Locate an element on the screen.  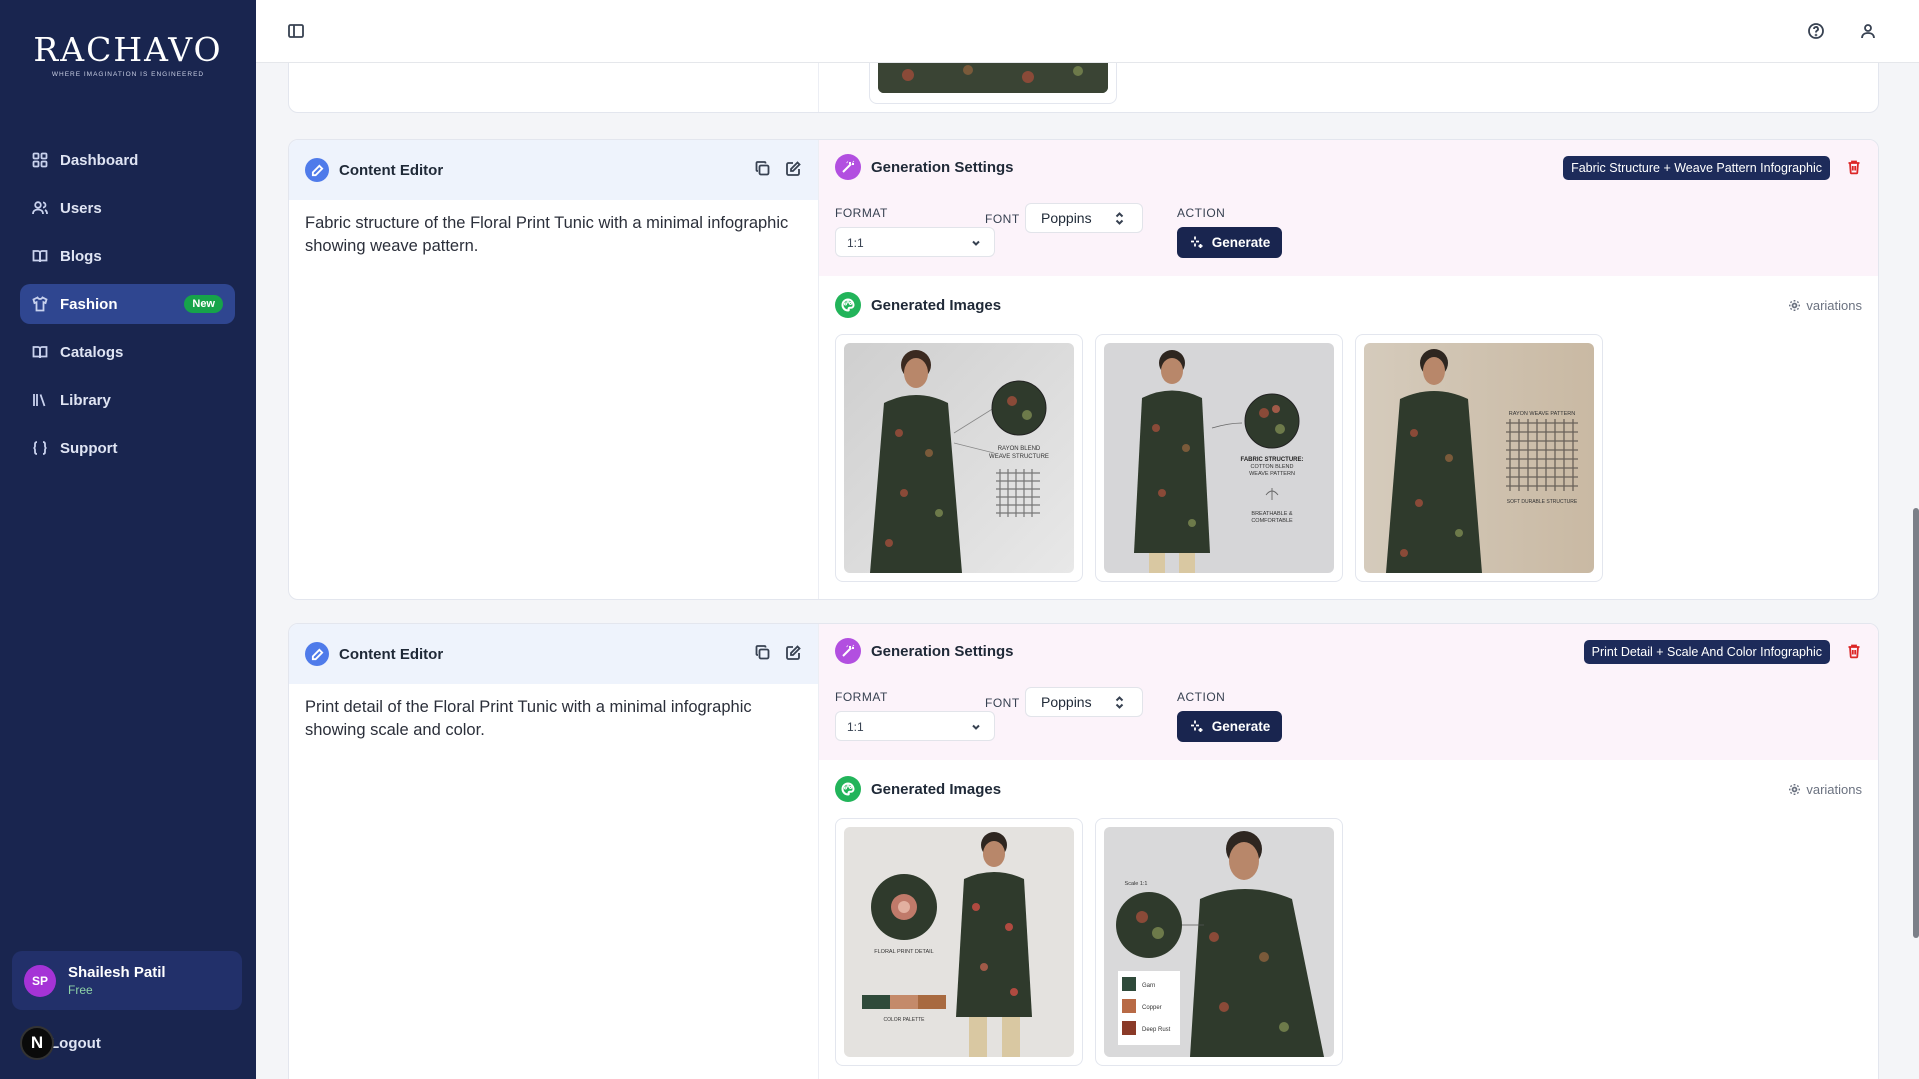
sidebar-item-label: Blogs is located at coordinates (81, 256).